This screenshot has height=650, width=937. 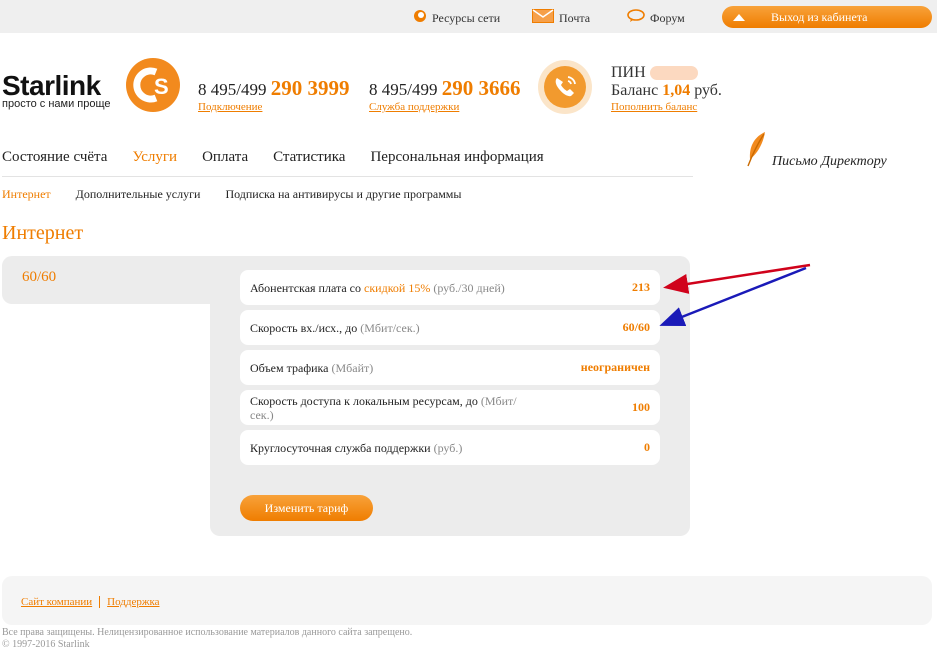 What do you see at coordinates (565, 87) in the screenshot?
I see `phone-call-icon` at bounding box center [565, 87].